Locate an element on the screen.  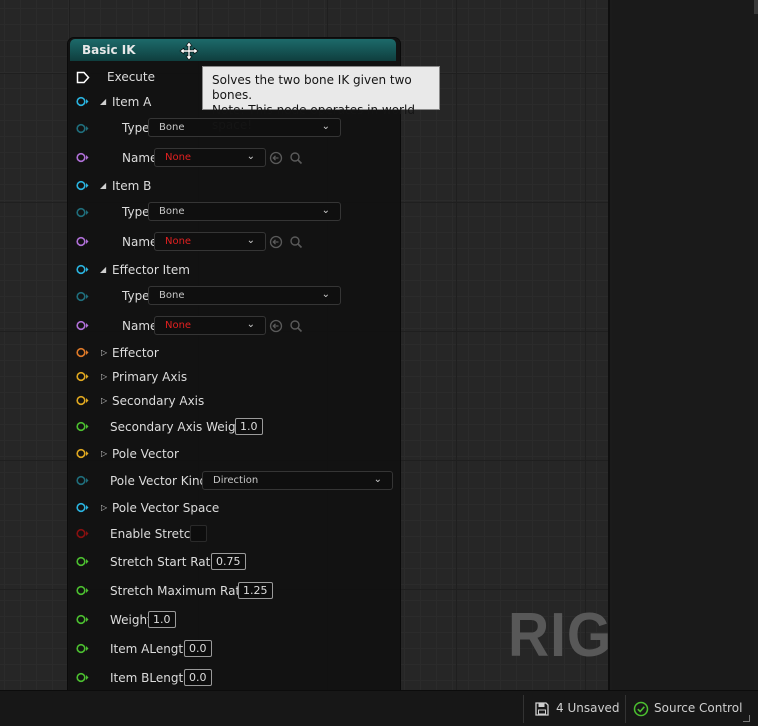
item-b-name-row: Name None ⌄ is located at coordinates (233, 242).